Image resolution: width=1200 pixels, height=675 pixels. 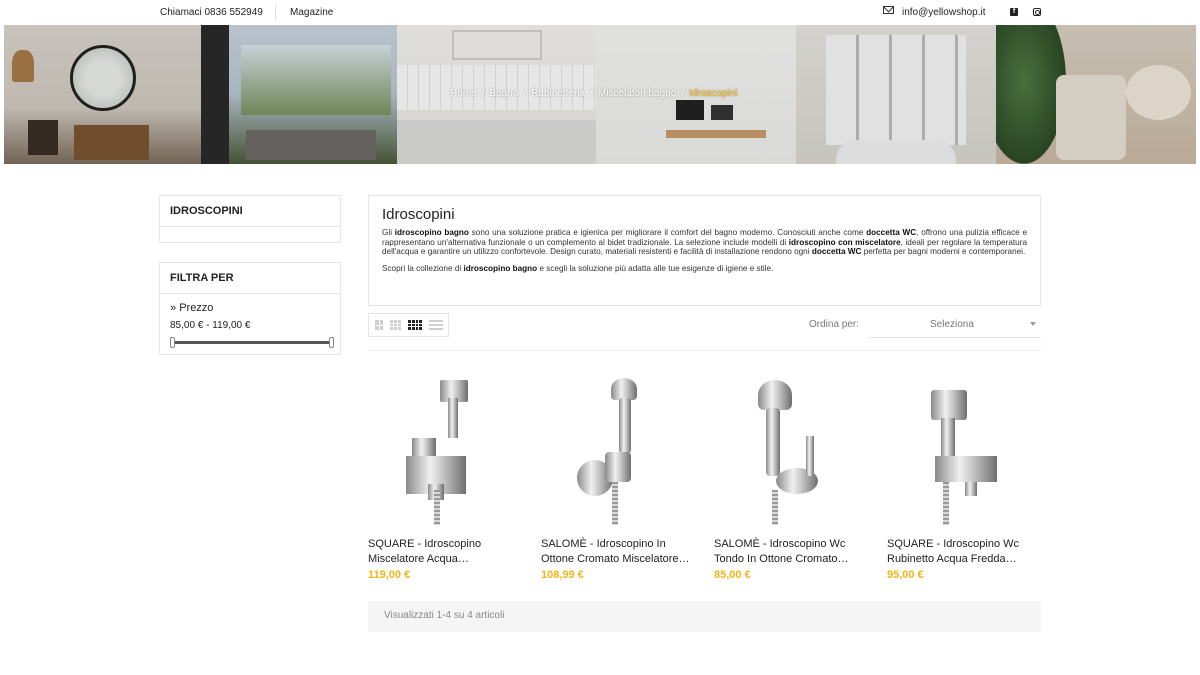 What do you see at coordinates (173, 308) in the screenshot?
I see `double-chevron-right-icon: »` at bounding box center [173, 308].